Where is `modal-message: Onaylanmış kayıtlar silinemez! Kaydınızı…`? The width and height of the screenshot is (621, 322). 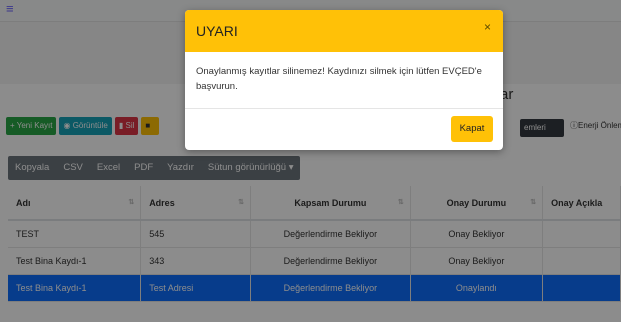
modal-message: Onaylanmış kayıtlar silinemez! Kaydınızı… is located at coordinates (339, 79).